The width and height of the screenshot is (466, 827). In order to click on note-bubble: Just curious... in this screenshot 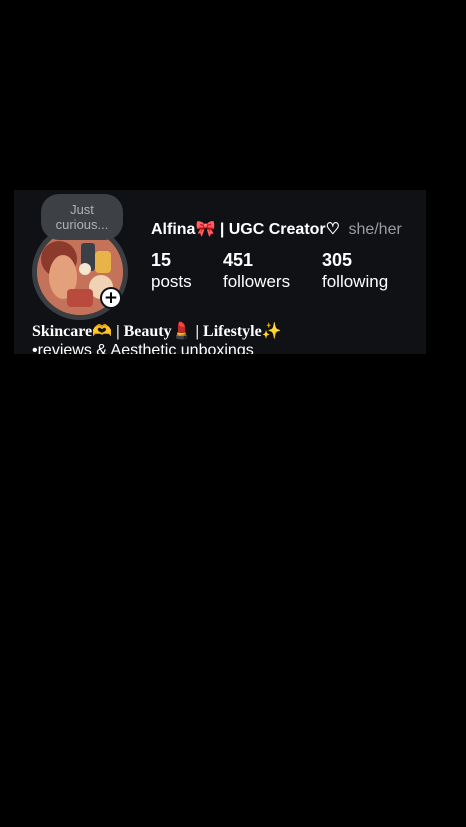, I will do `click(82, 217)`.